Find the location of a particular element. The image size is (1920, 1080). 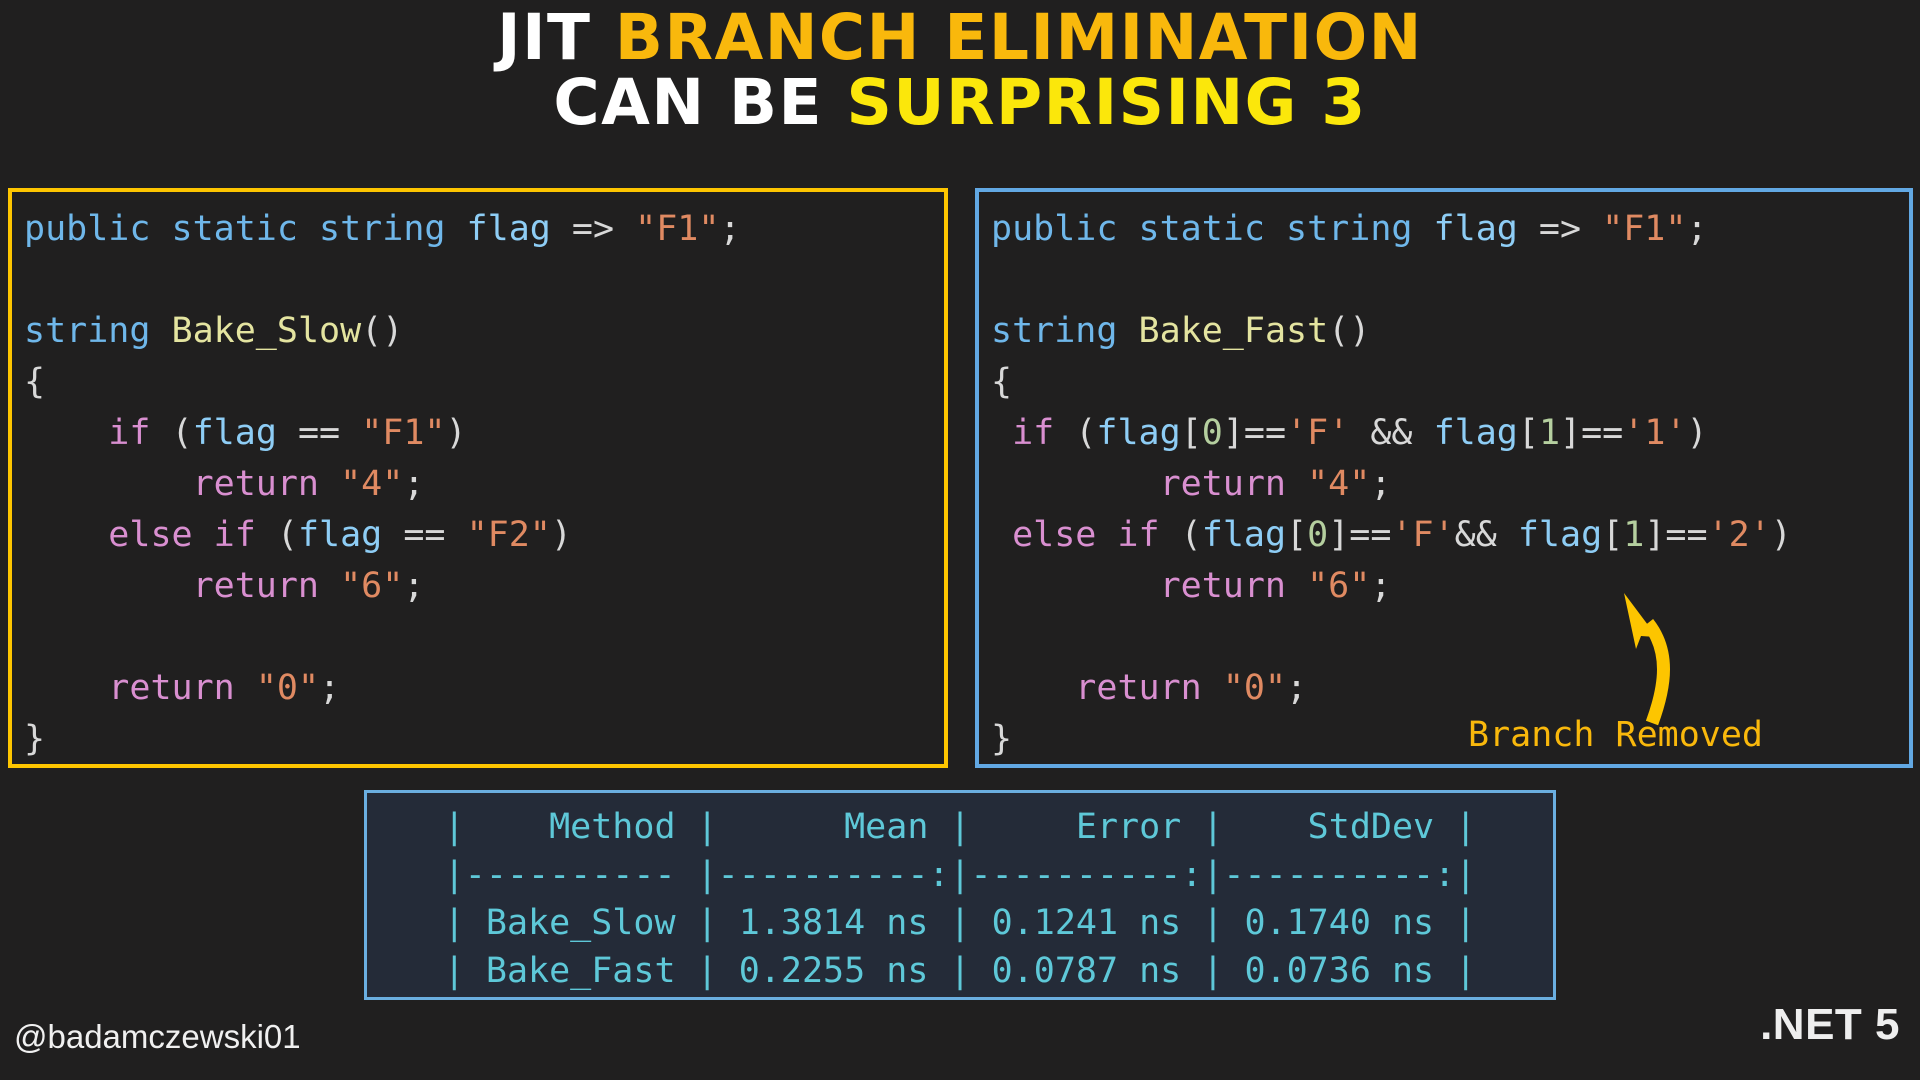

code-token: "F1" is located at coordinates (403, 433).